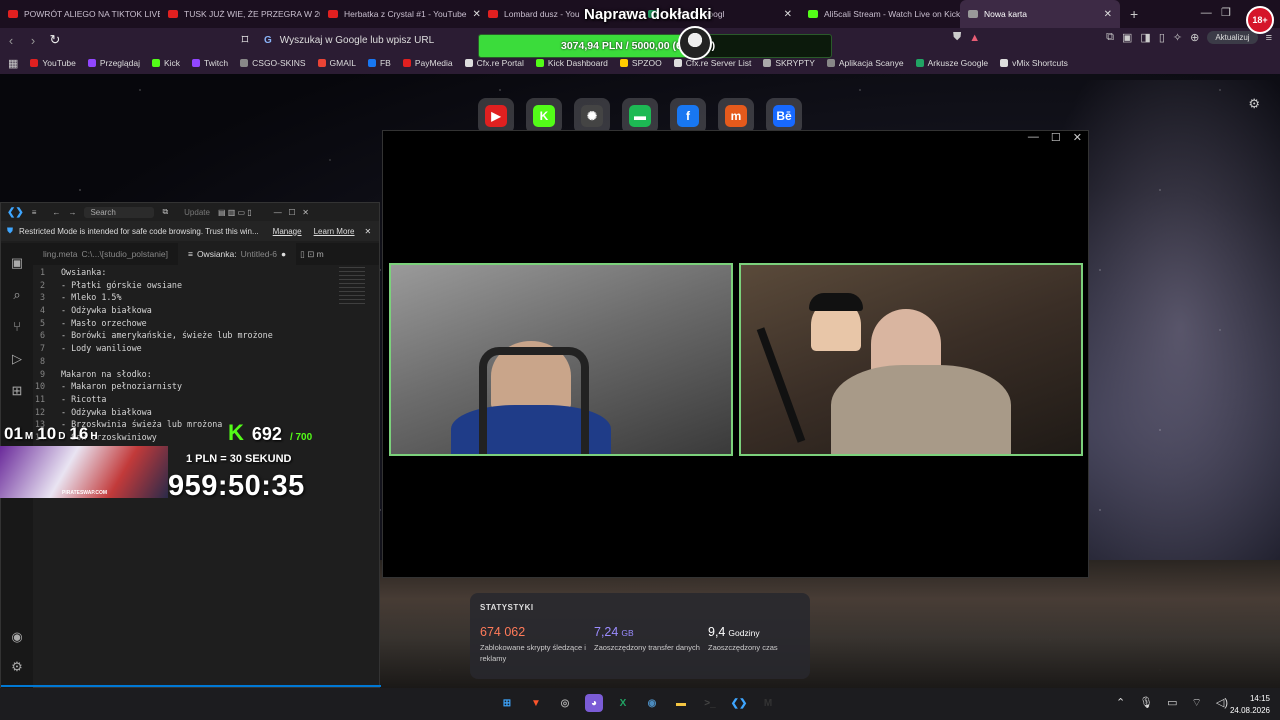 The width and height of the screenshot is (1280, 720). I want to click on bookmark-item: Kick, so click(165, 63).